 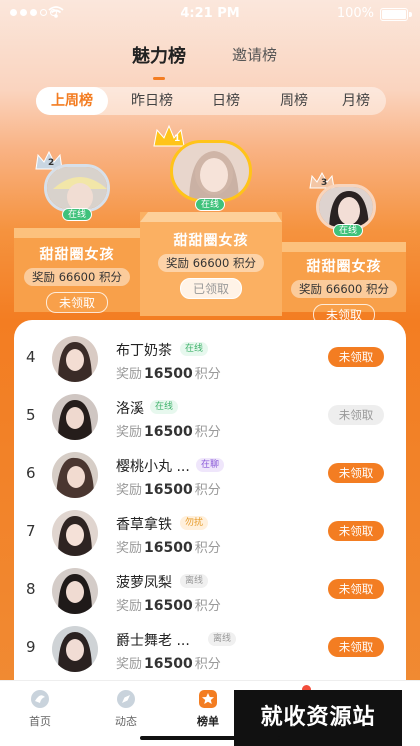 What do you see at coordinates (40, 709) in the screenshot?
I see `nav-home: 首页` at bounding box center [40, 709].